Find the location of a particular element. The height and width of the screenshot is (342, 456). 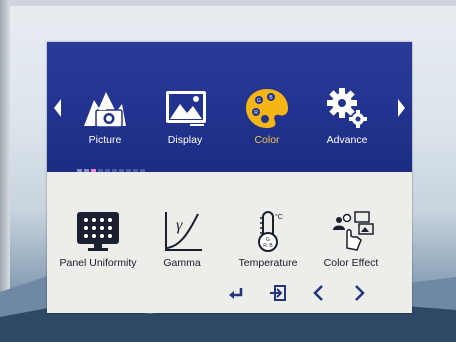

next-arrow-icon is located at coordinates (401, 108).